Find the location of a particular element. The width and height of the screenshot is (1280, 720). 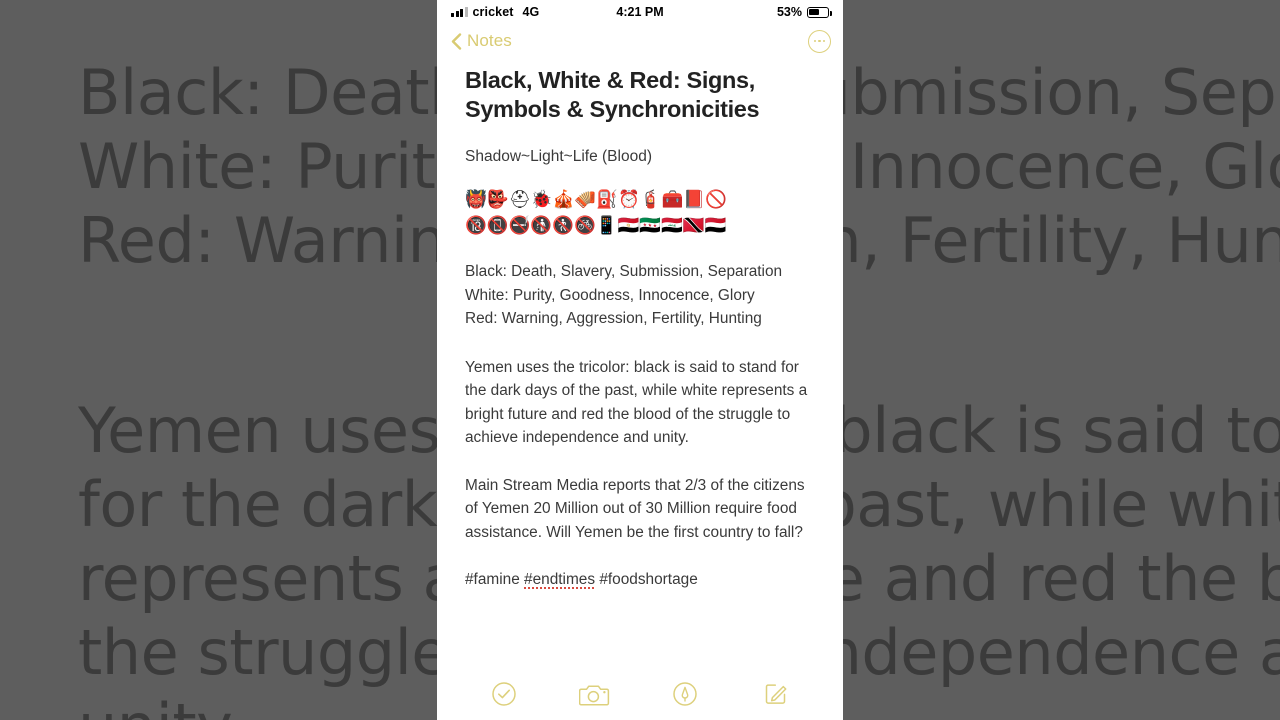

hashtag-endtimes: #endtimes is located at coordinates (559, 579).